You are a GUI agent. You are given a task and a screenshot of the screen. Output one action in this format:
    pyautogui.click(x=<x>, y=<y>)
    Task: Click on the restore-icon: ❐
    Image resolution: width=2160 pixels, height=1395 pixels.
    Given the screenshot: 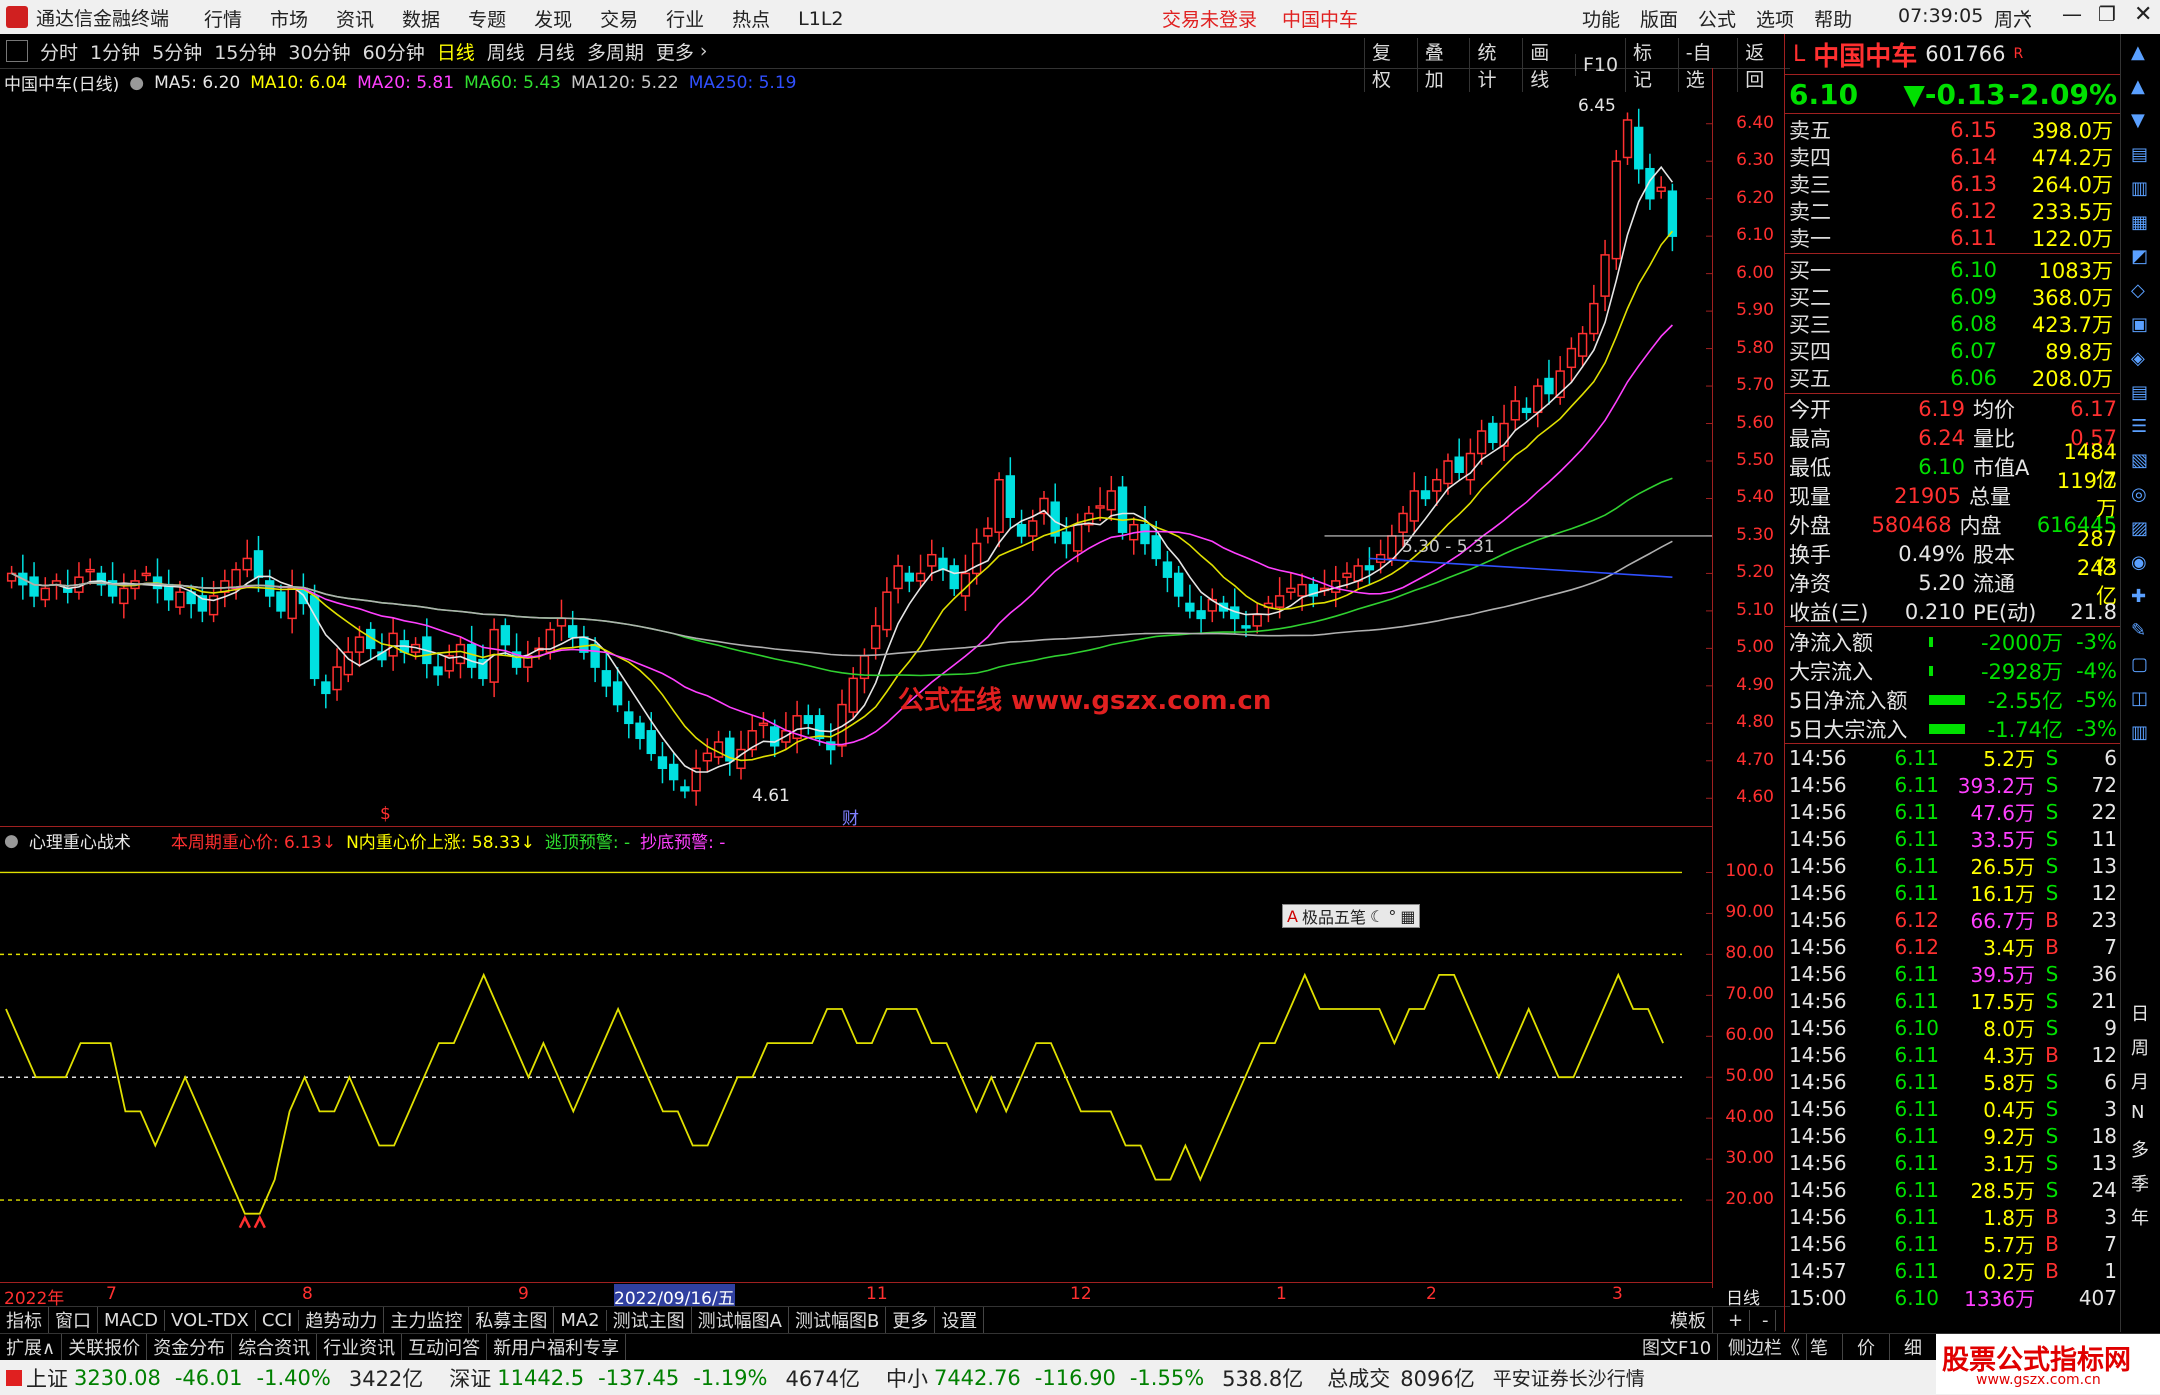 What is the action you would take?
    pyautogui.click(x=2107, y=14)
    